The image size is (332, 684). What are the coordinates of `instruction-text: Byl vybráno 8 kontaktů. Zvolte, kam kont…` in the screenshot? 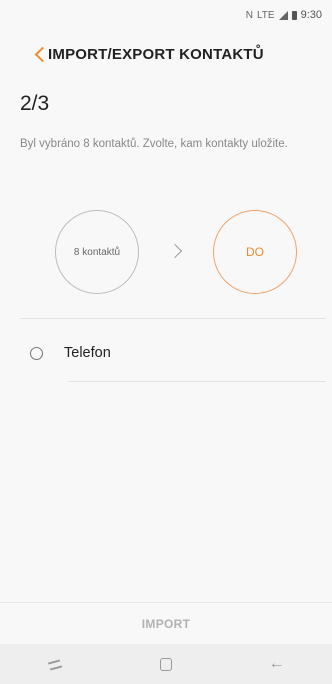 It's located at (154, 144).